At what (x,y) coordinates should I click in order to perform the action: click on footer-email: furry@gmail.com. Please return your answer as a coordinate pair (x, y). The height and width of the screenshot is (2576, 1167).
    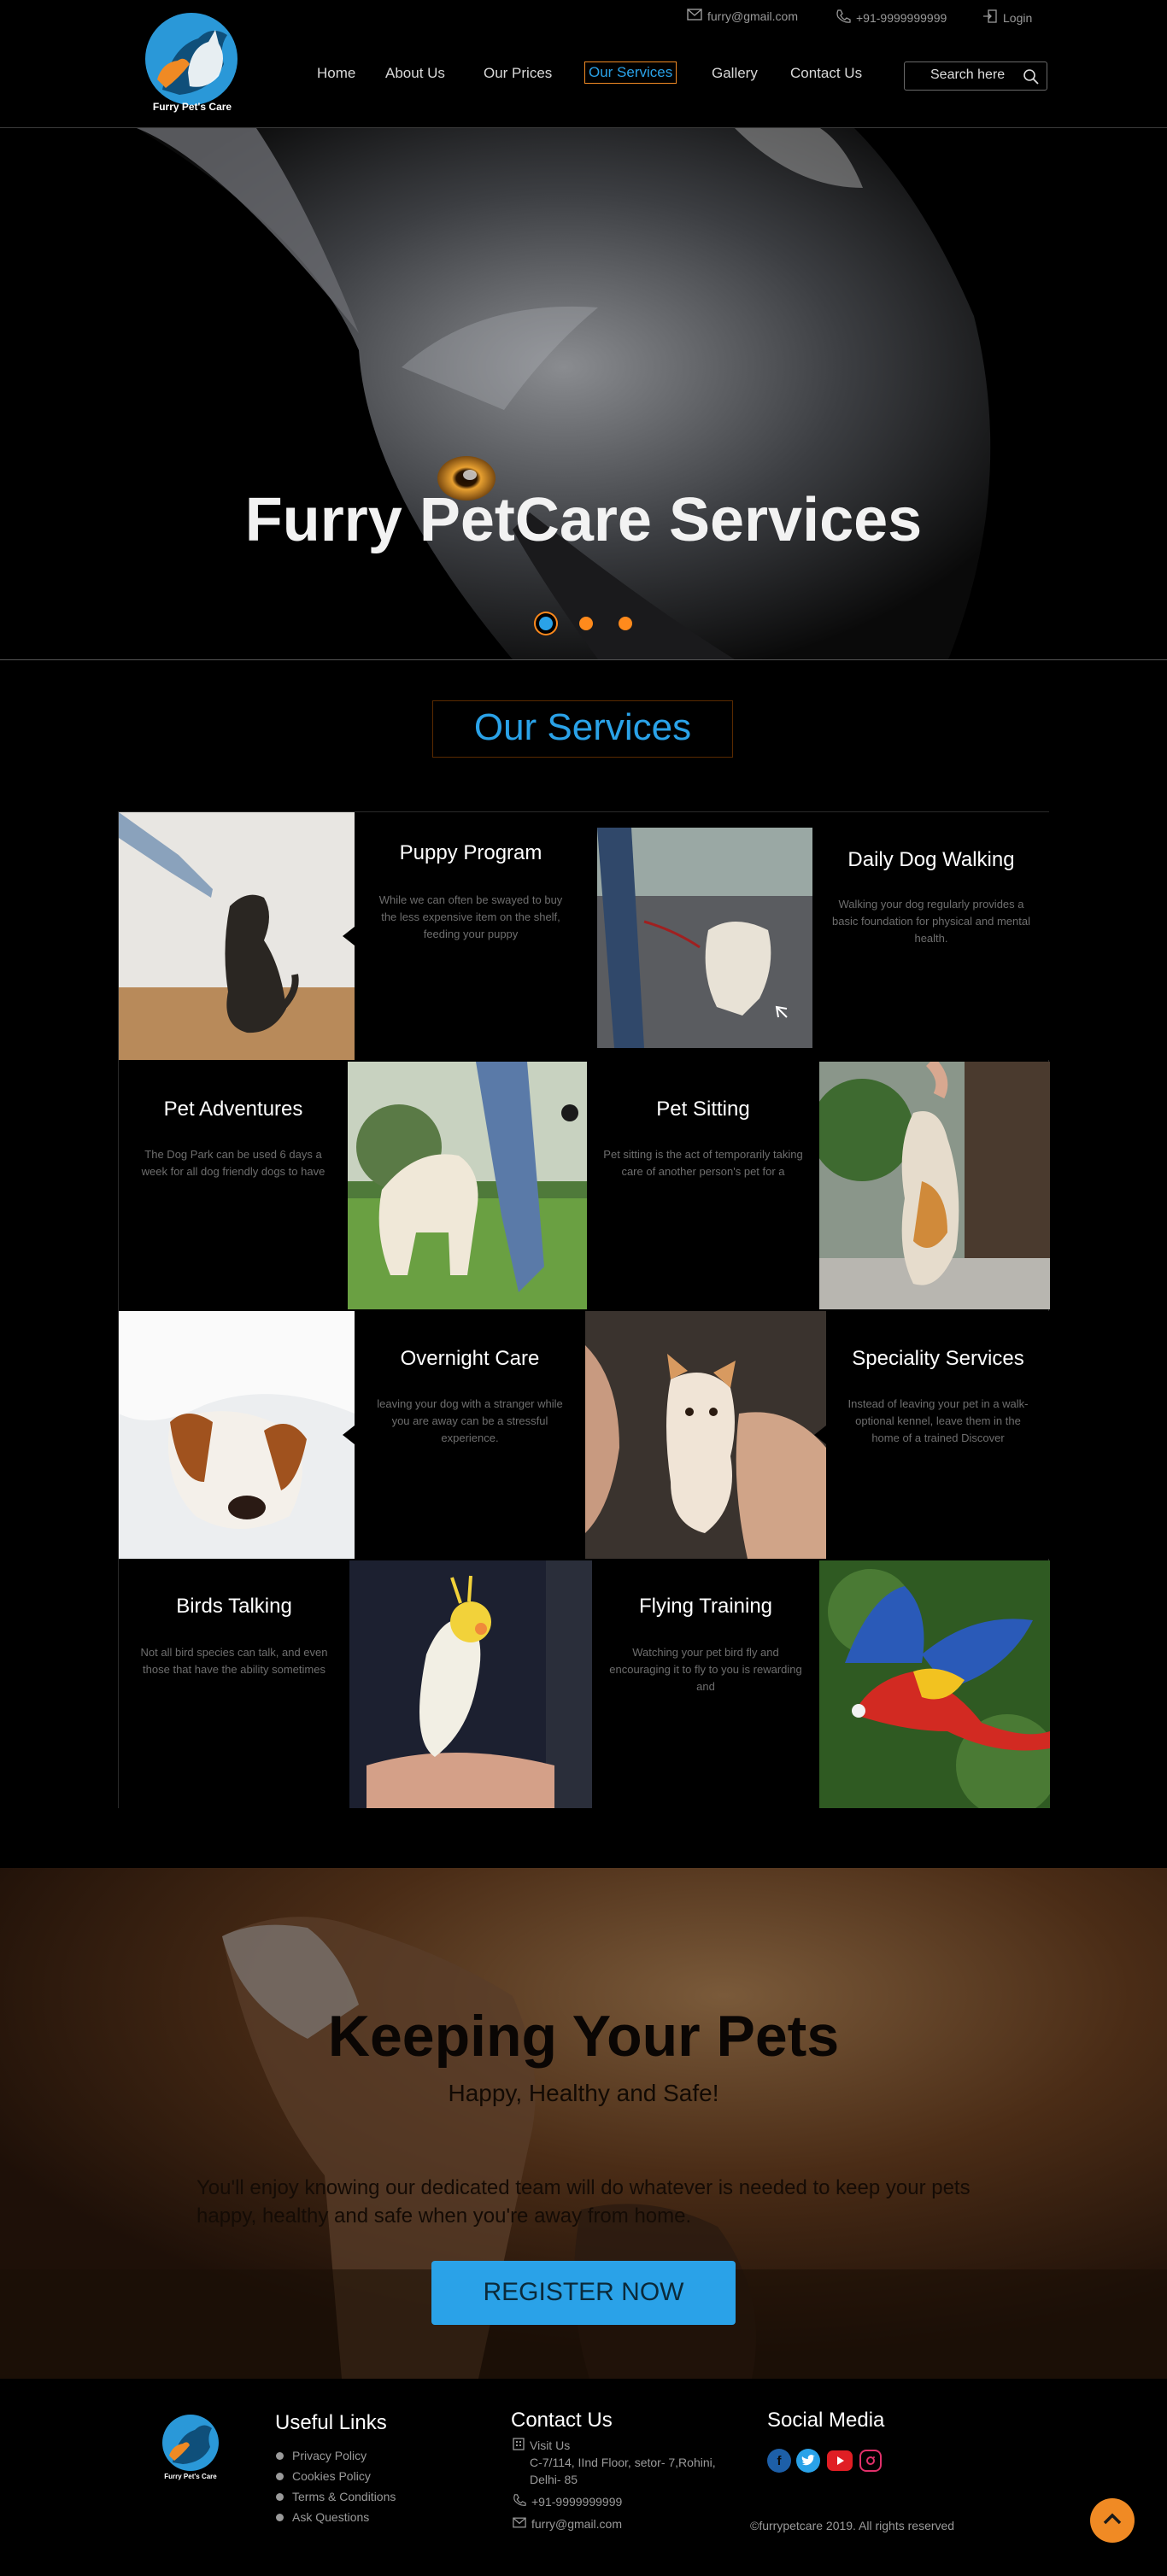
    Looking at the image, I should click on (567, 2523).